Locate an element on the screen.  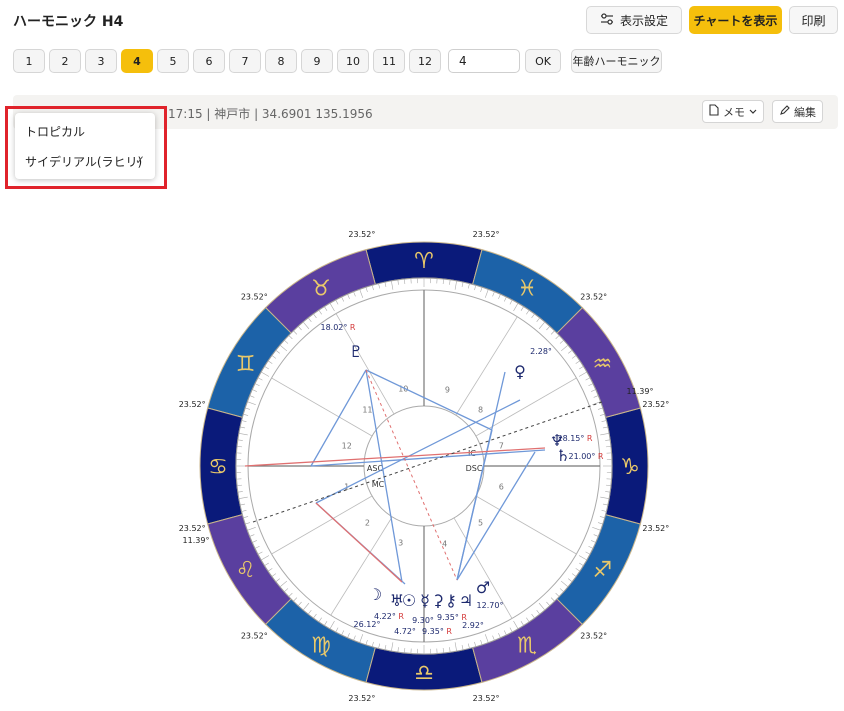
house-number: 6 is located at coordinates (501, 487).